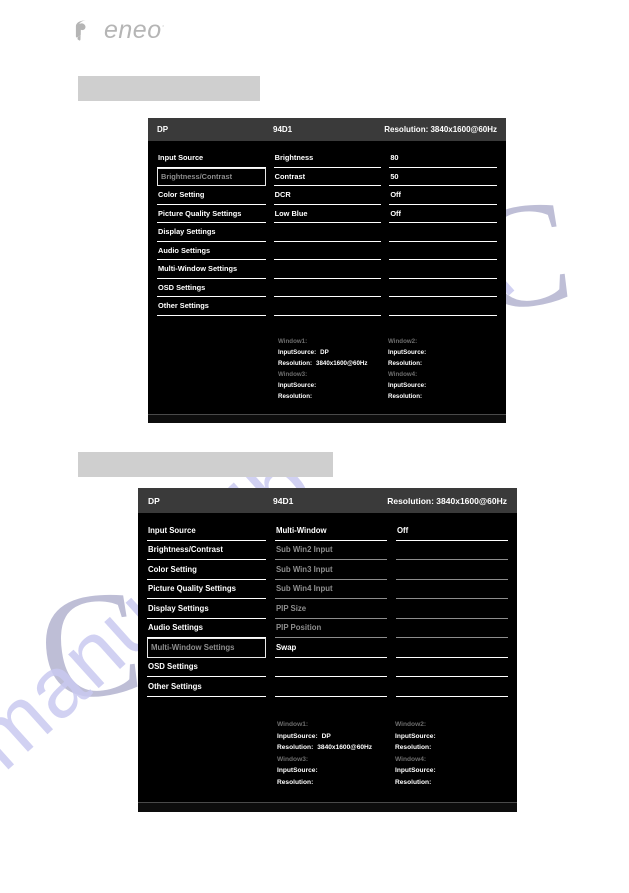 The width and height of the screenshot is (629, 893). I want to click on submenu-item-multi-window: Multi-Window, so click(330, 531).